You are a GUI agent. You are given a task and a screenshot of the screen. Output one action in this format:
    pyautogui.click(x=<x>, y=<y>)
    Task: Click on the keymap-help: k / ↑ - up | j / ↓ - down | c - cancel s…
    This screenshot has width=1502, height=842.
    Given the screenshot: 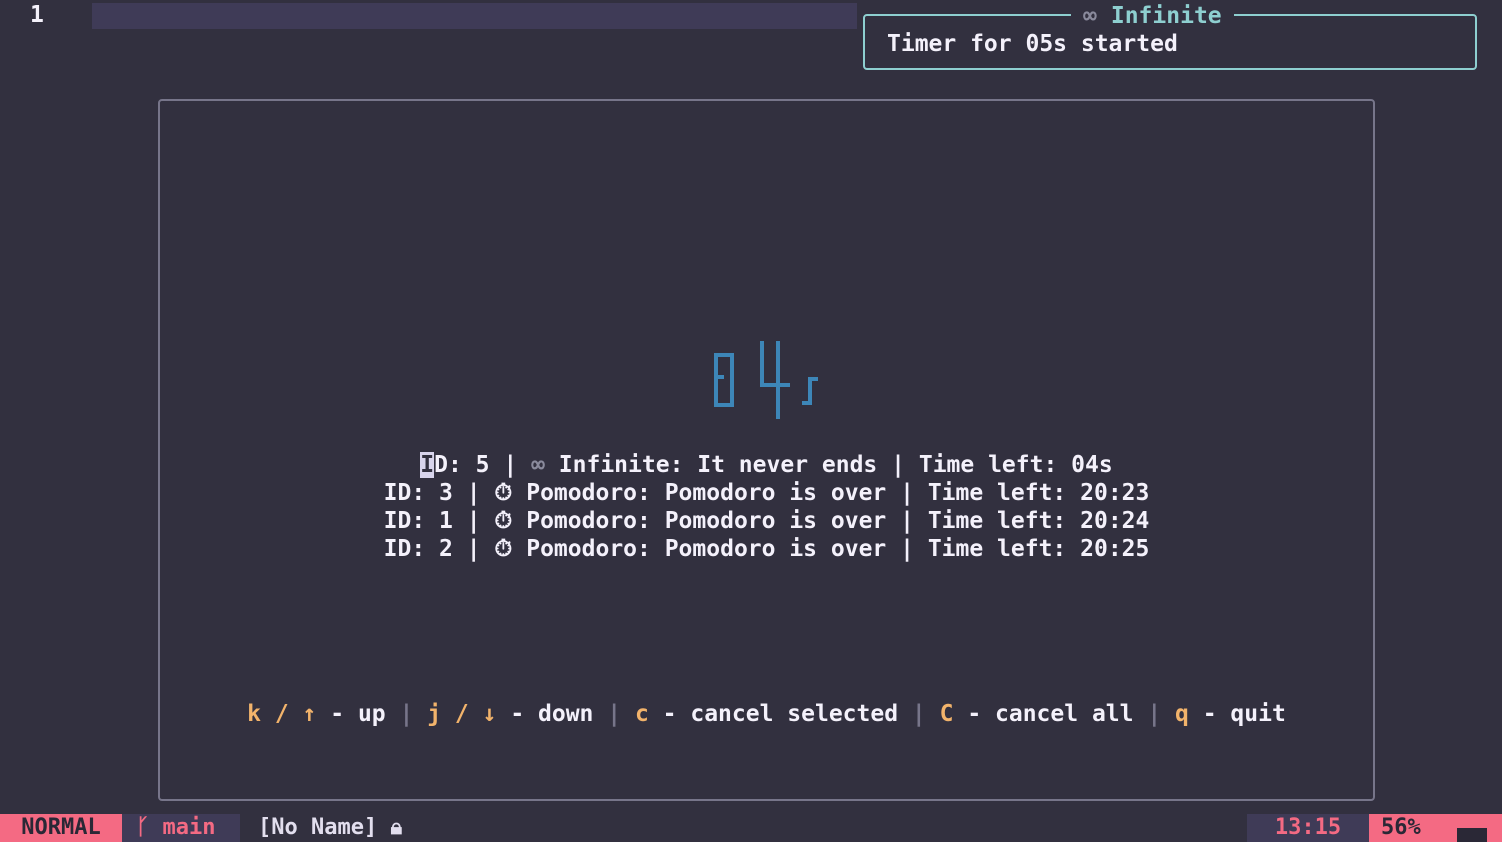 What is the action you would take?
    pyautogui.click(x=766, y=714)
    